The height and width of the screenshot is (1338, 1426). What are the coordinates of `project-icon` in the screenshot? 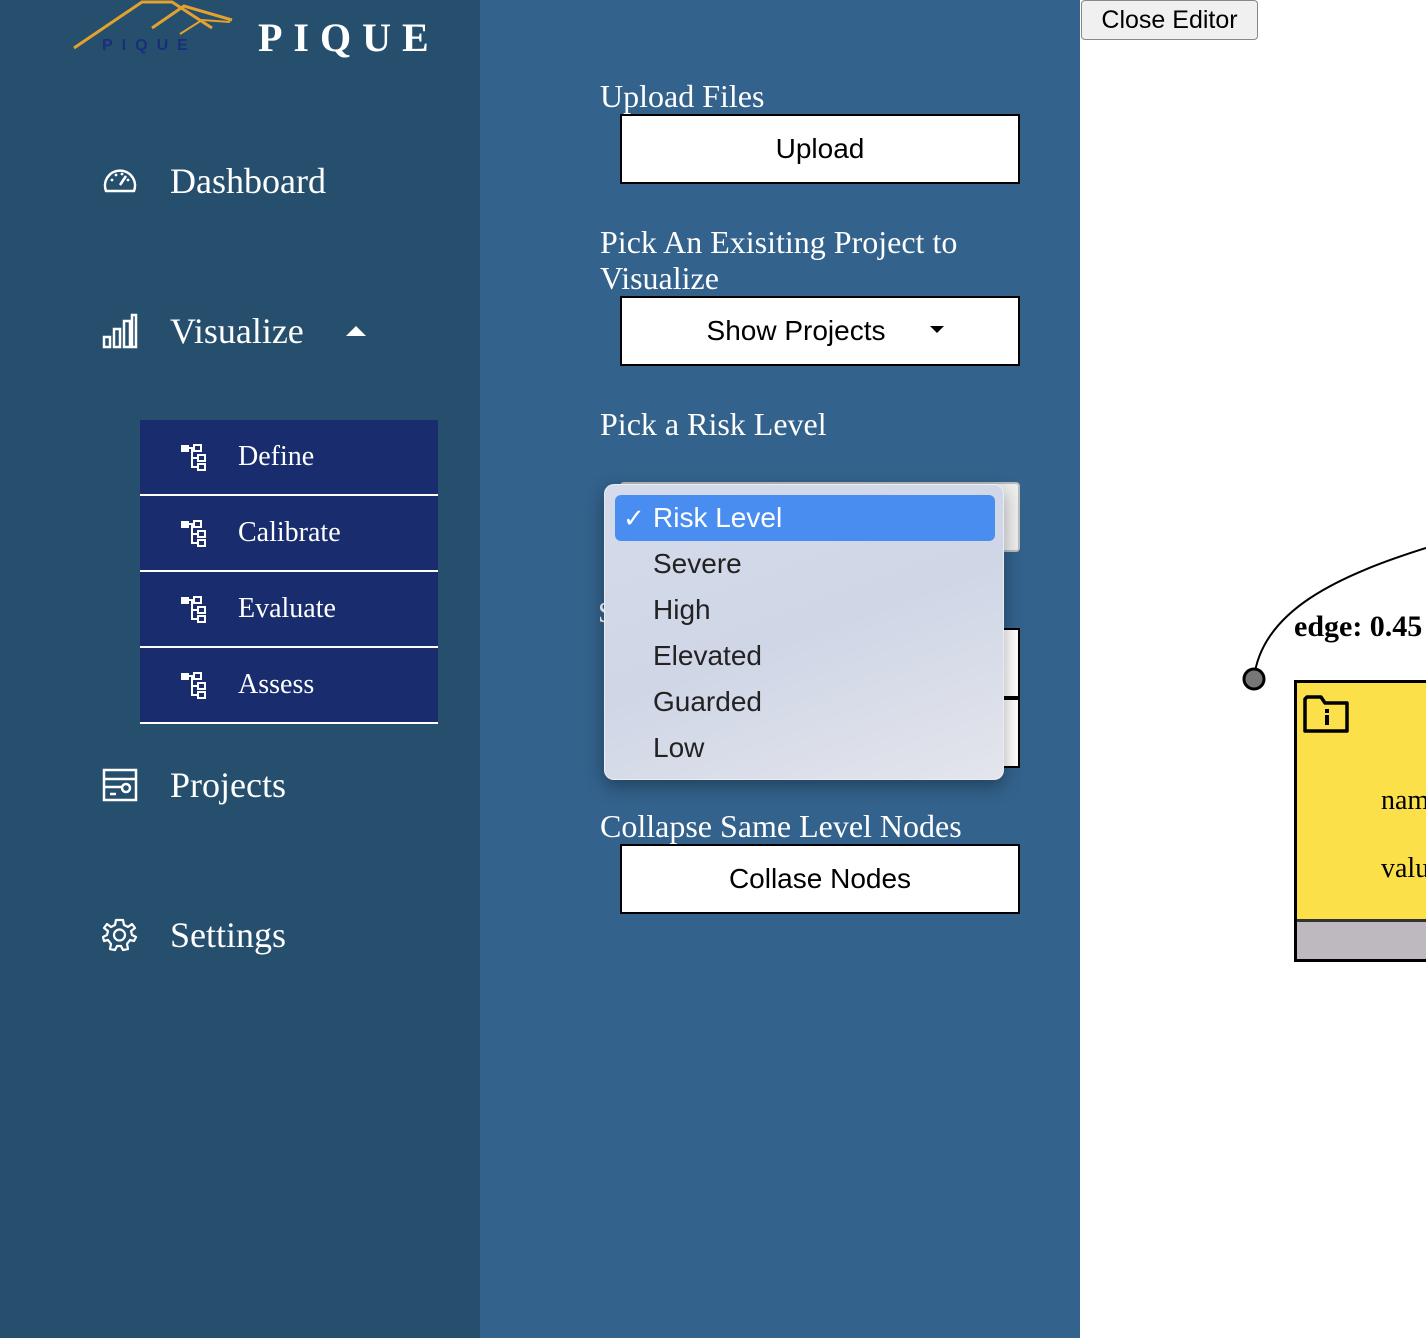 It's located at (120, 785).